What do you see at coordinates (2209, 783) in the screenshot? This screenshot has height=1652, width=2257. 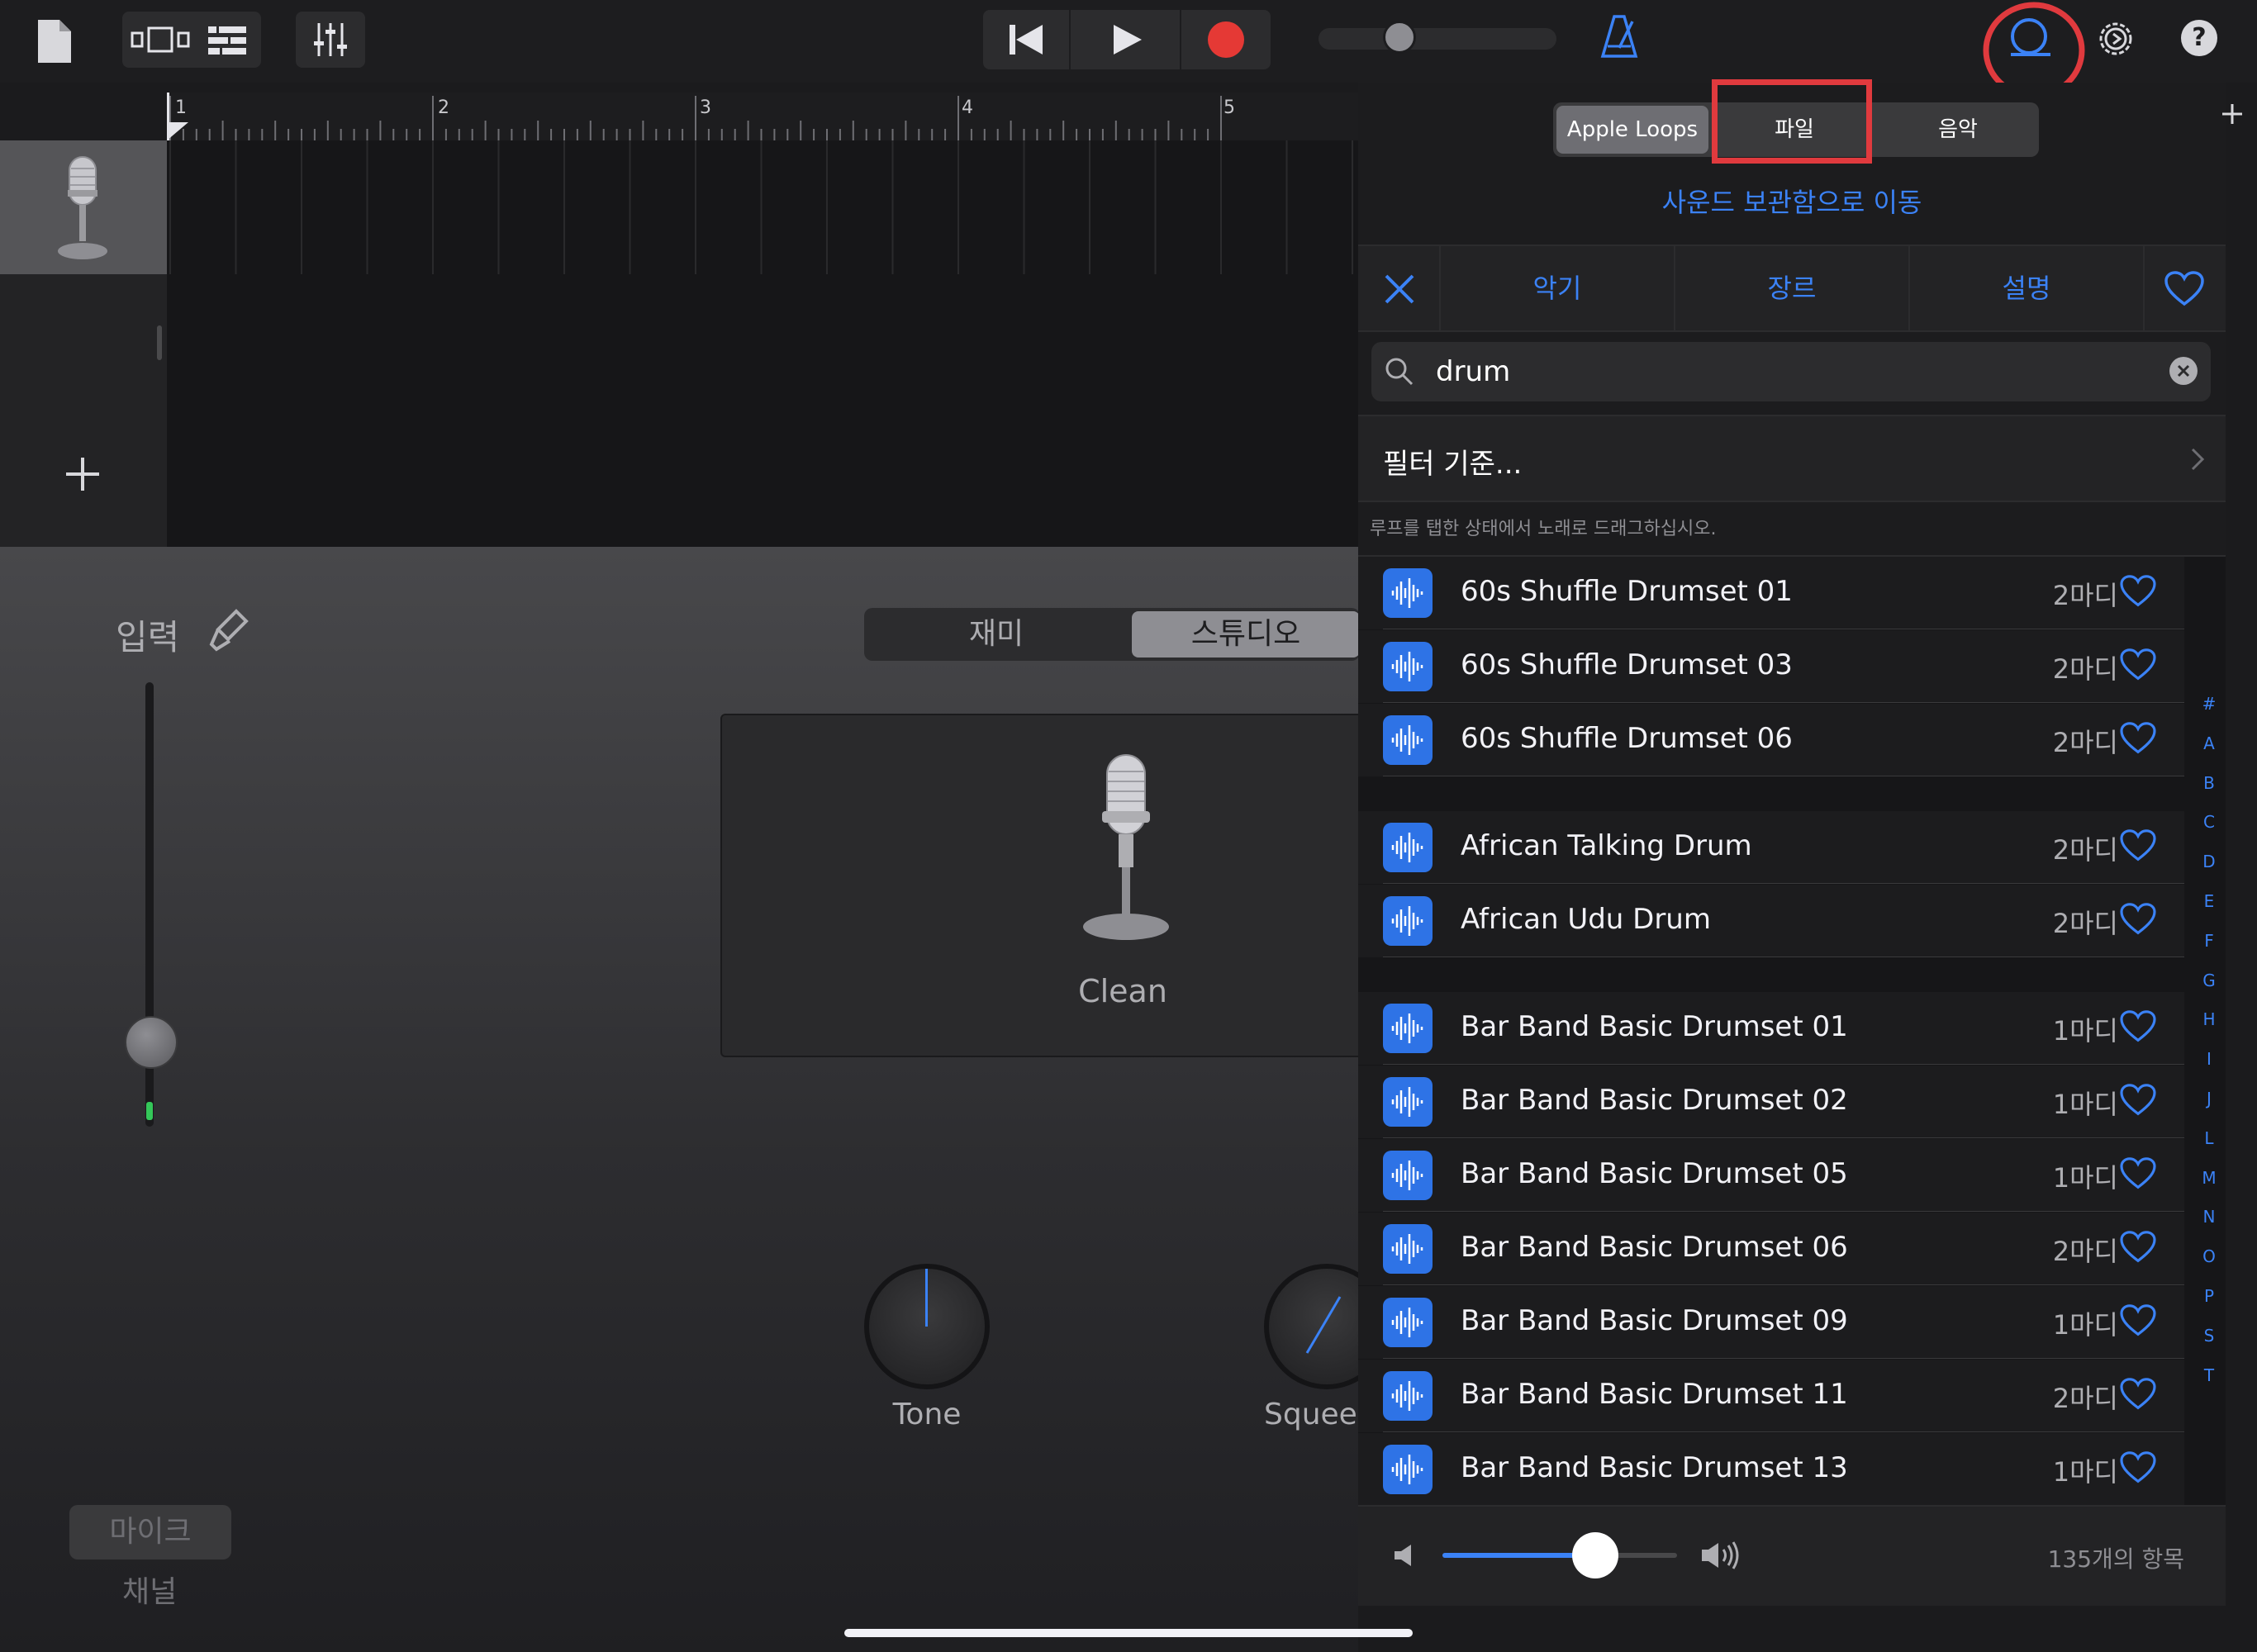 I see `alphabet-index-letter: B` at bounding box center [2209, 783].